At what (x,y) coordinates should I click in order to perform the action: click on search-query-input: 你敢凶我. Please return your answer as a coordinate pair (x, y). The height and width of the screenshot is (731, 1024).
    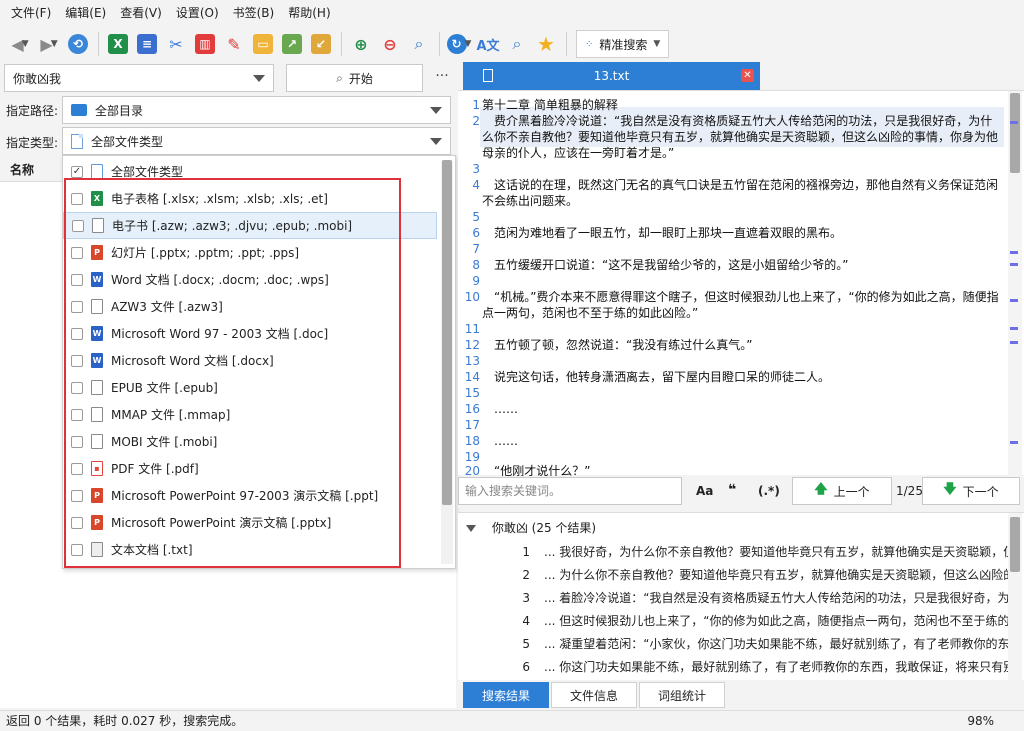
    Looking at the image, I should click on (139, 78).